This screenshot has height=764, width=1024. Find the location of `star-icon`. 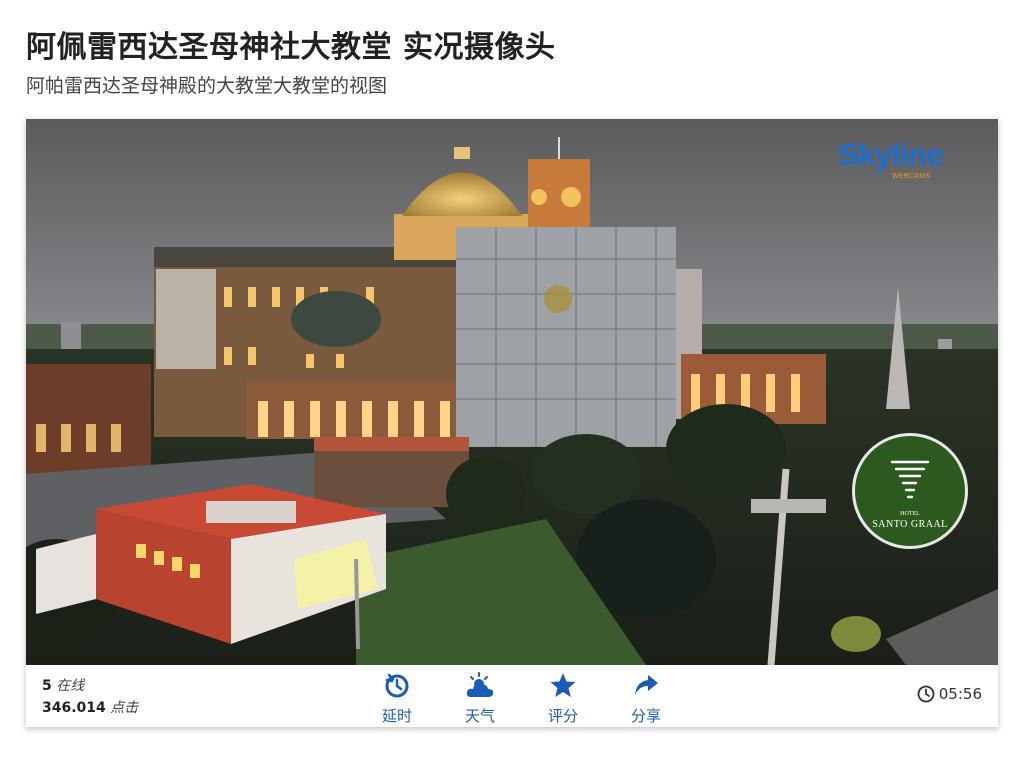

star-icon is located at coordinates (563, 685).